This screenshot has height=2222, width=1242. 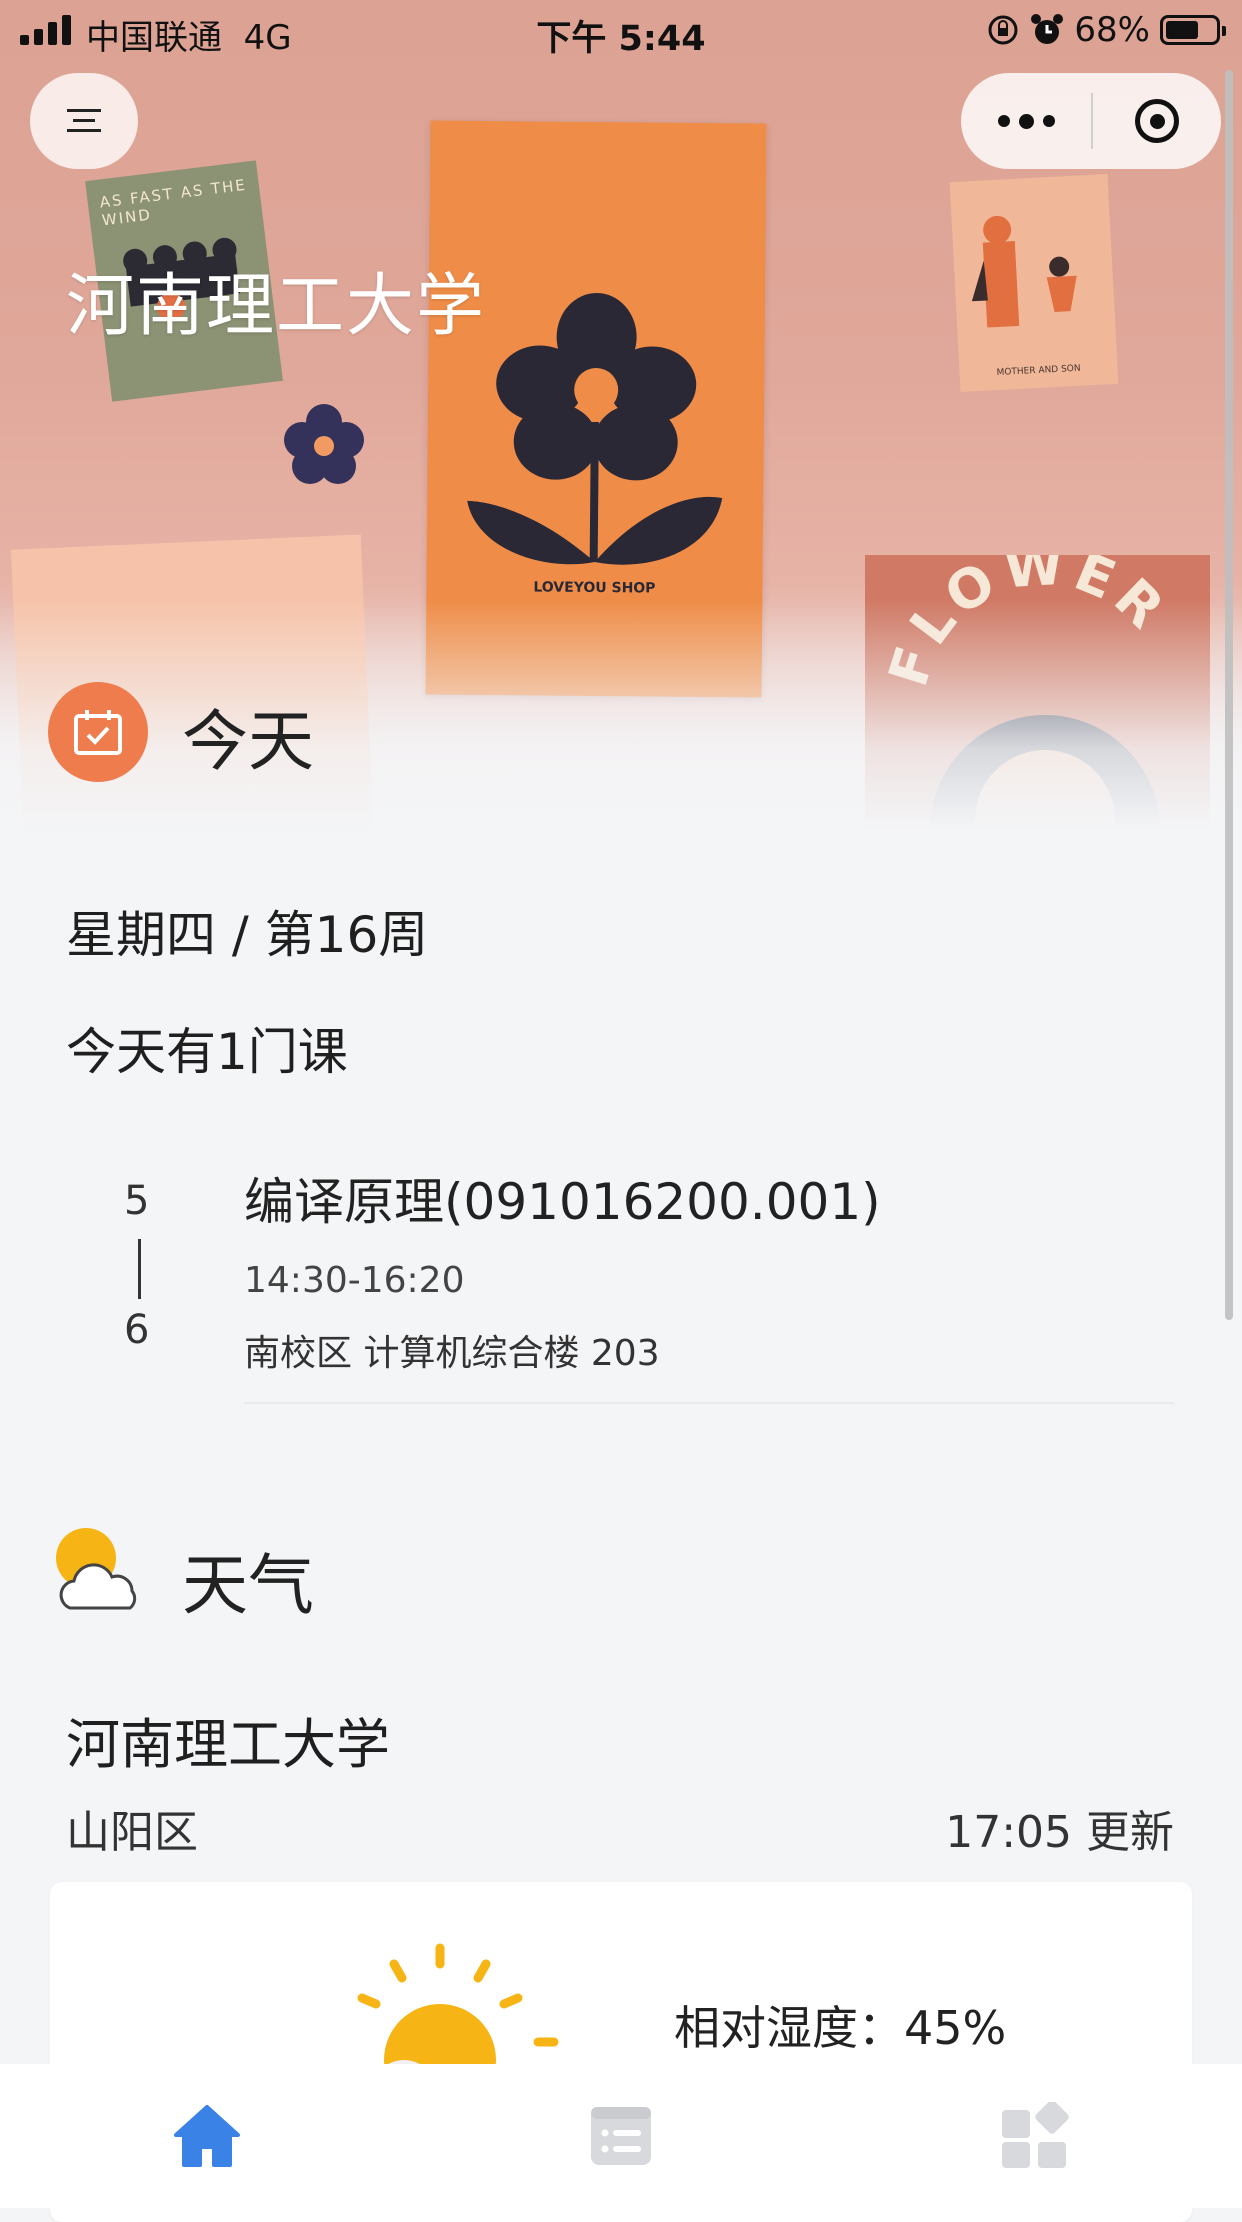 I want to click on course-count: 今天有1门课, so click(x=207, y=1052).